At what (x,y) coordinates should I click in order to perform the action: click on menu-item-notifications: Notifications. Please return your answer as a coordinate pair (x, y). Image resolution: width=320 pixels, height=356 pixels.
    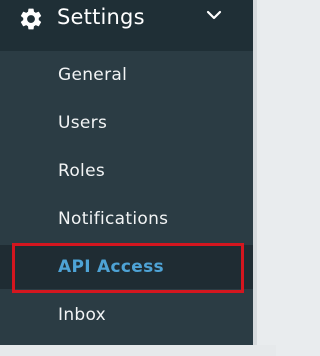
    Looking at the image, I should click on (126, 219).